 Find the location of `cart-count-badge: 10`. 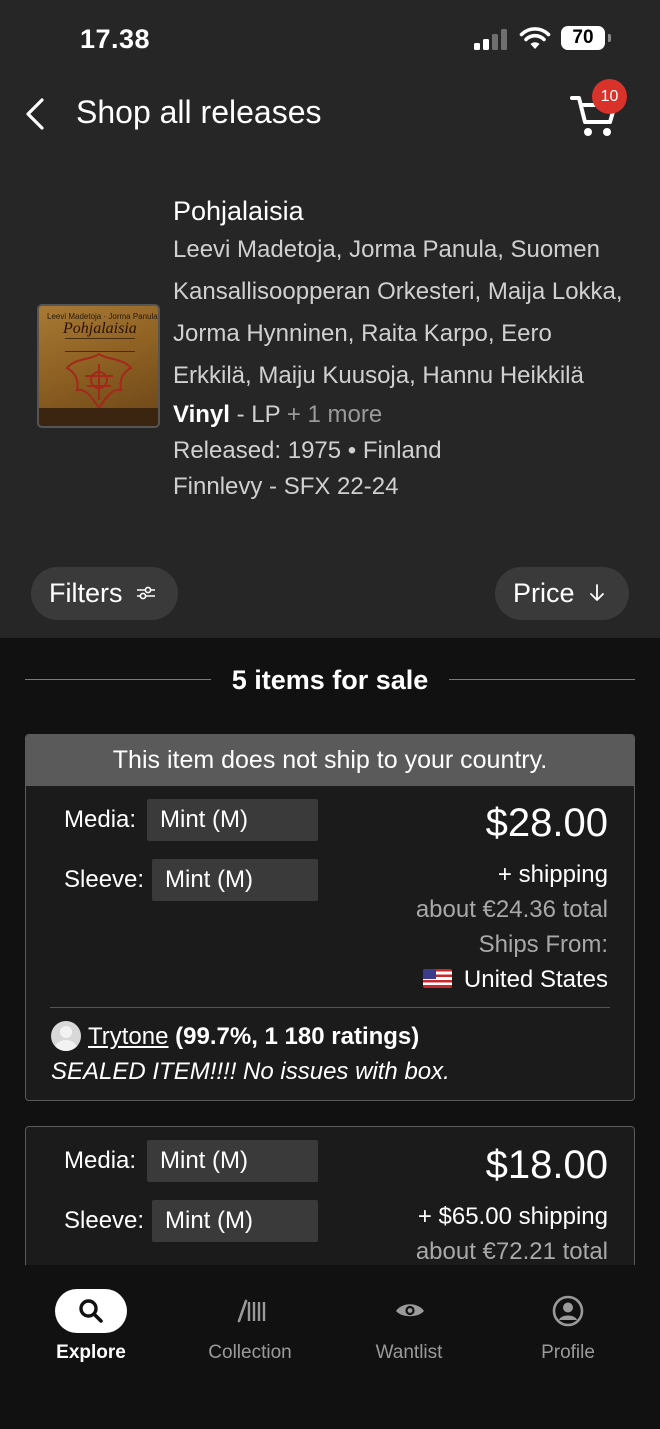

cart-count-badge: 10 is located at coordinates (609, 96).